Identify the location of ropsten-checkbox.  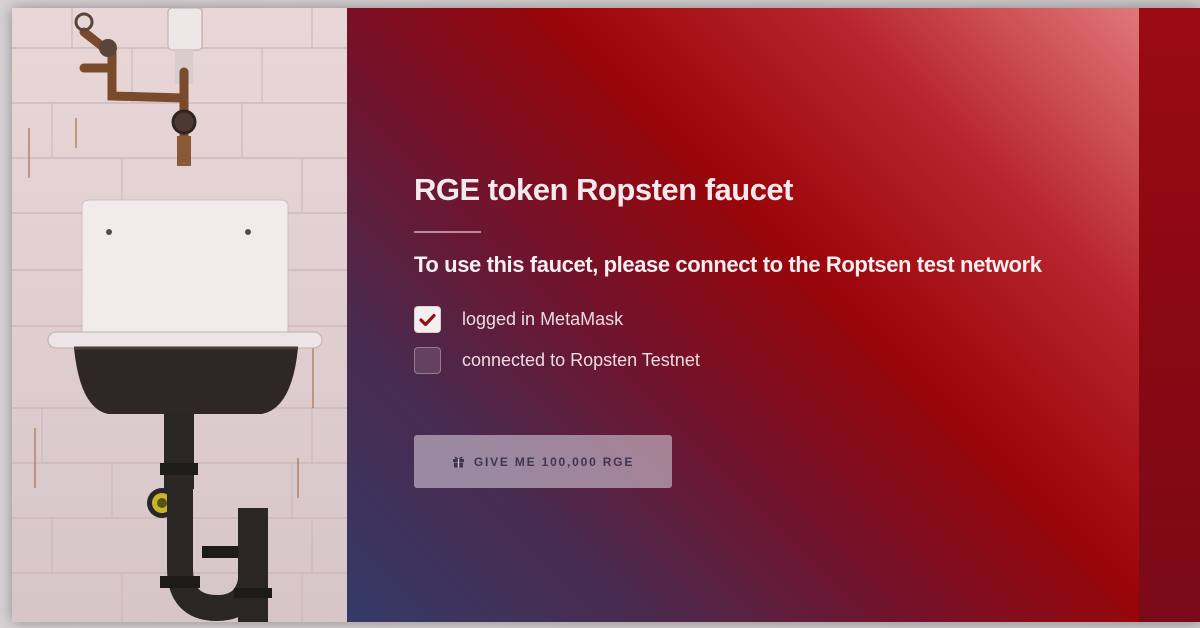
(427, 360).